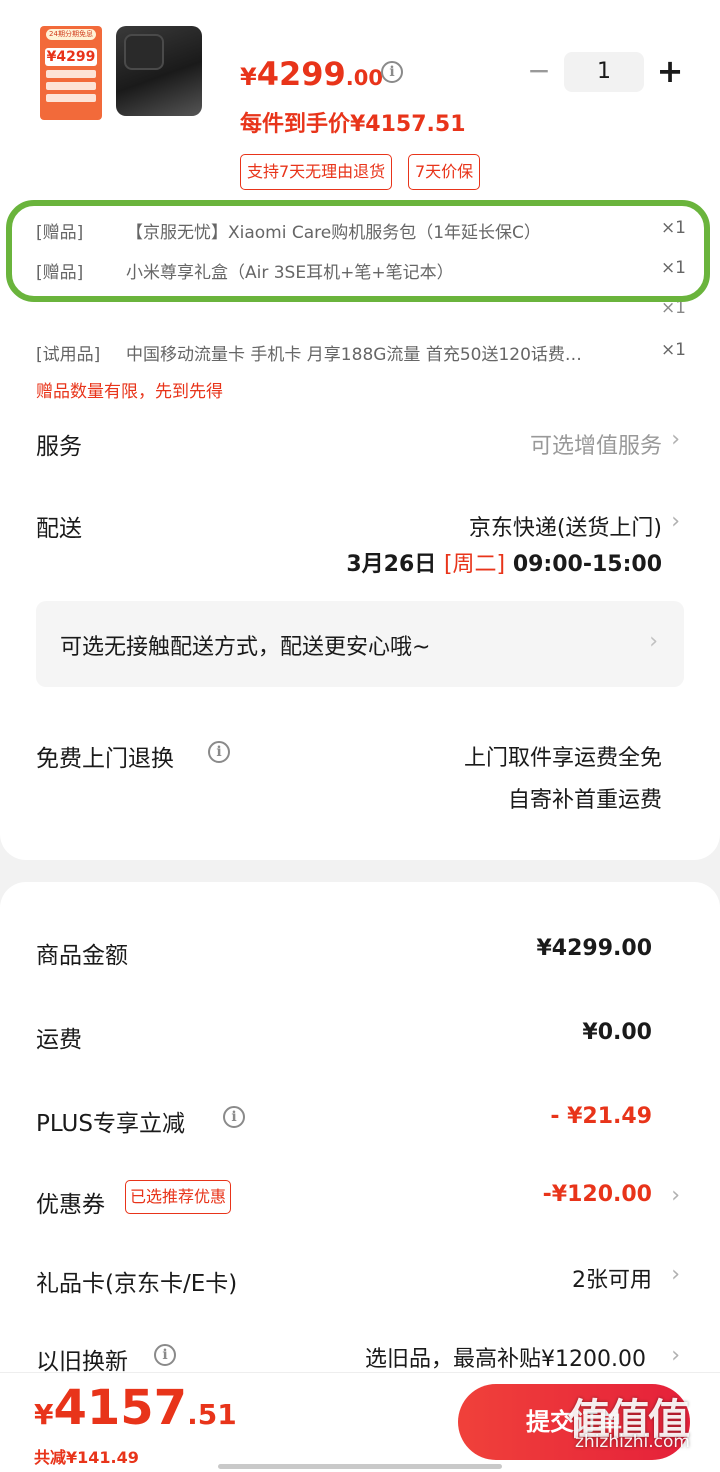  Describe the element at coordinates (539, 72) in the screenshot. I see `quantity-decrease-button: −` at that location.